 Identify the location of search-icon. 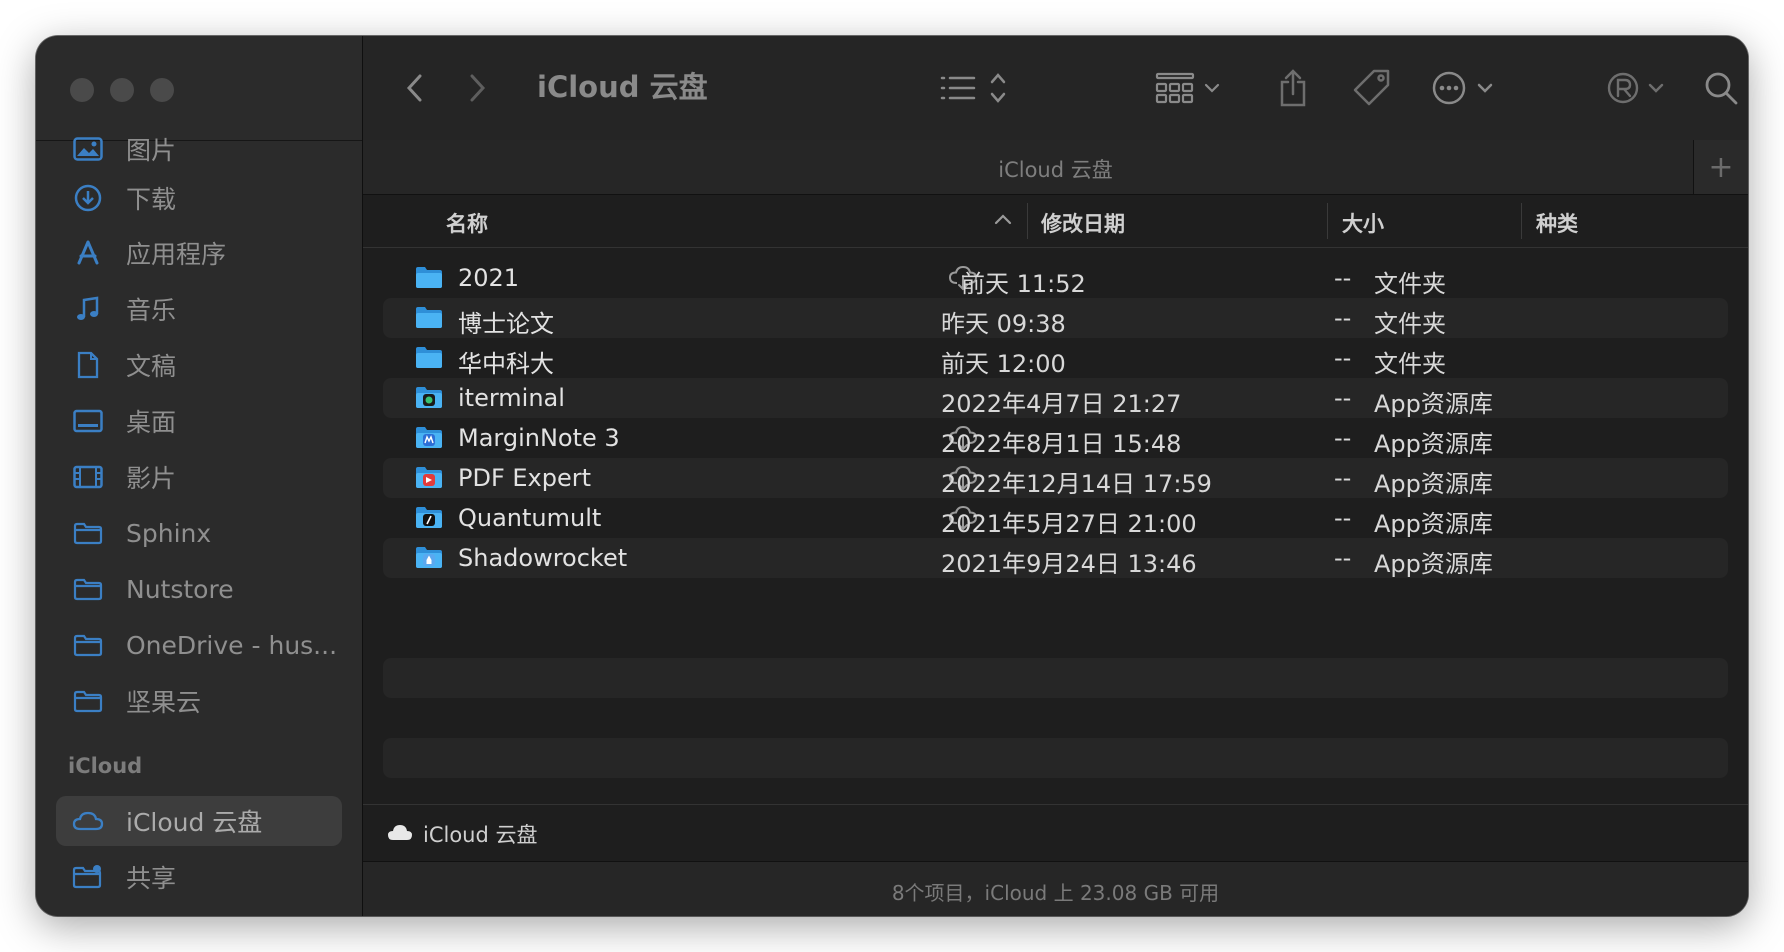
(1721, 88).